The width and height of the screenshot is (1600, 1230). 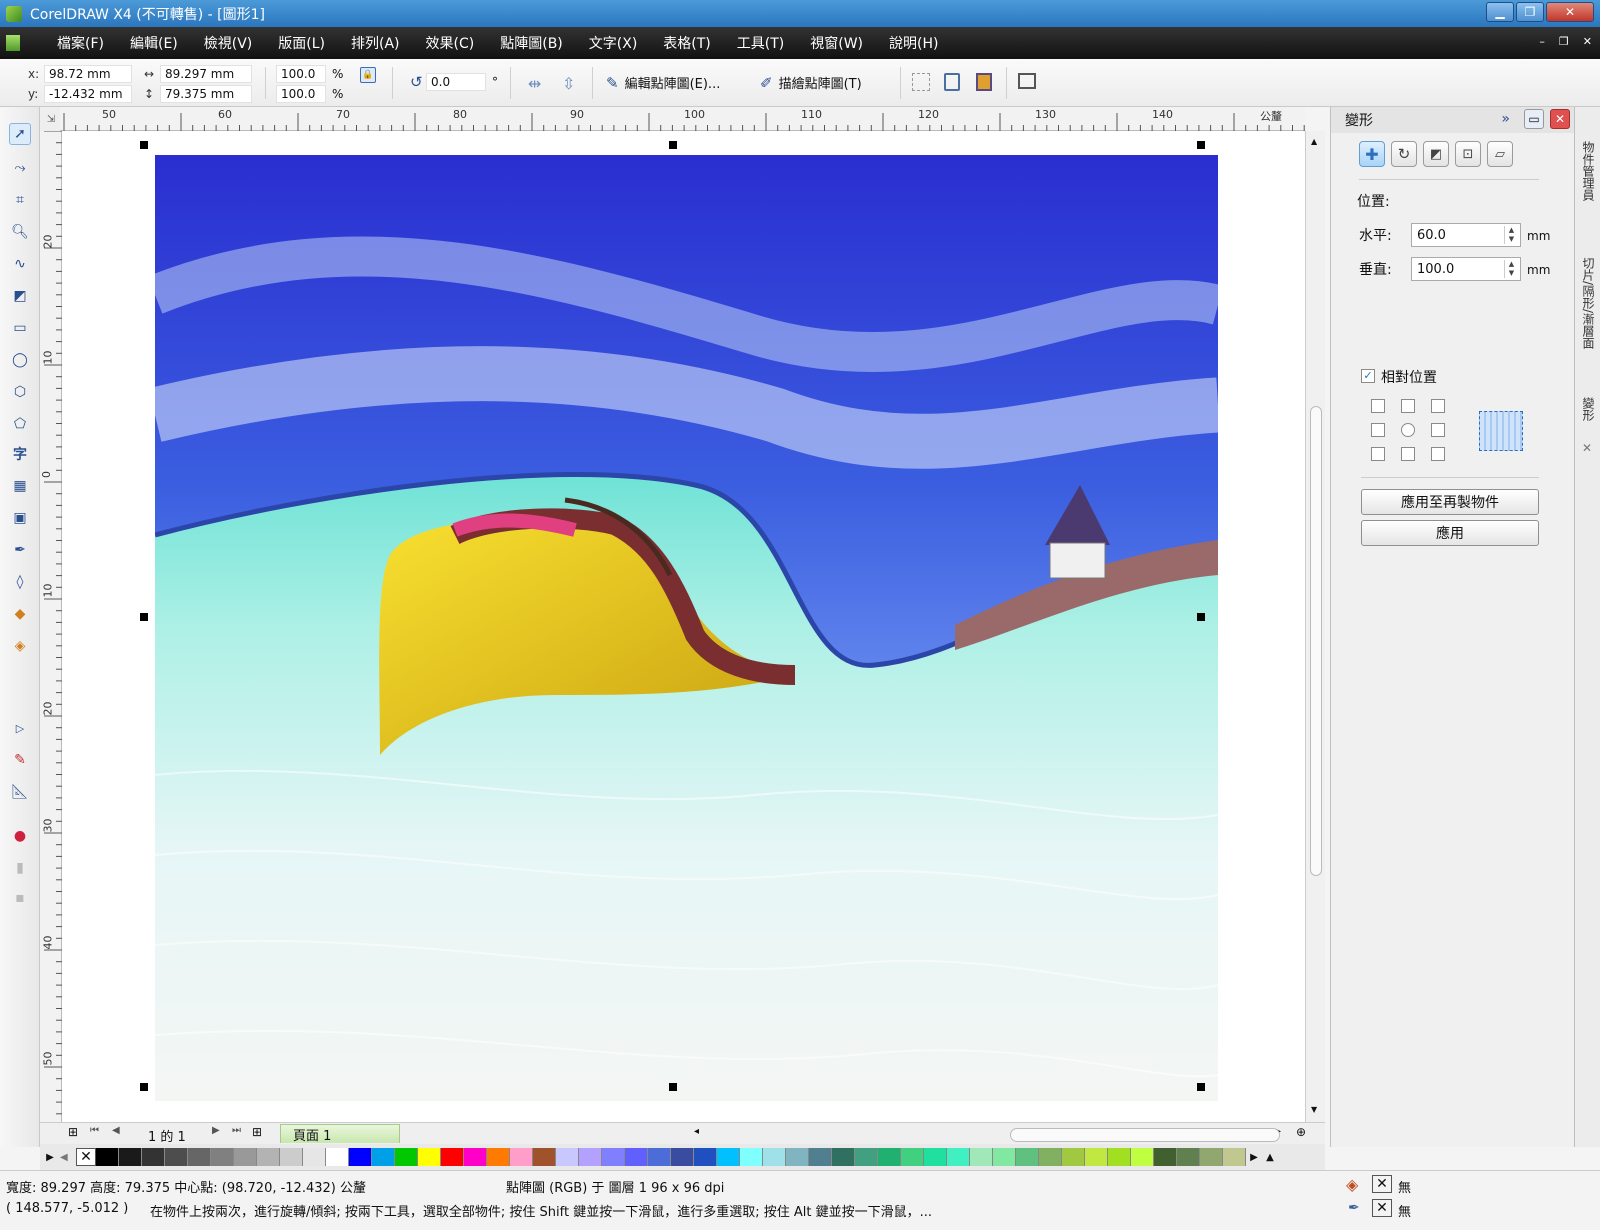 What do you see at coordinates (1500, 154) in the screenshot?
I see `skew-transform-button: ▱` at bounding box center [1500, 154].